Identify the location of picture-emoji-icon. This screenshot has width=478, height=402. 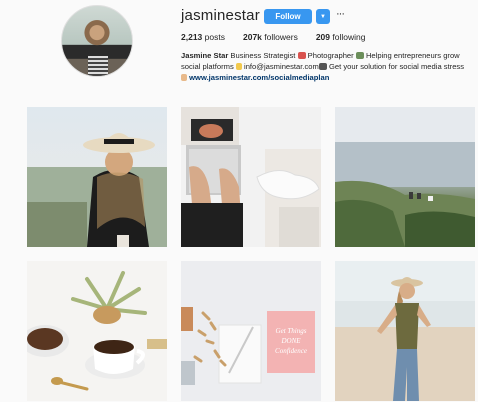
(359, 55).